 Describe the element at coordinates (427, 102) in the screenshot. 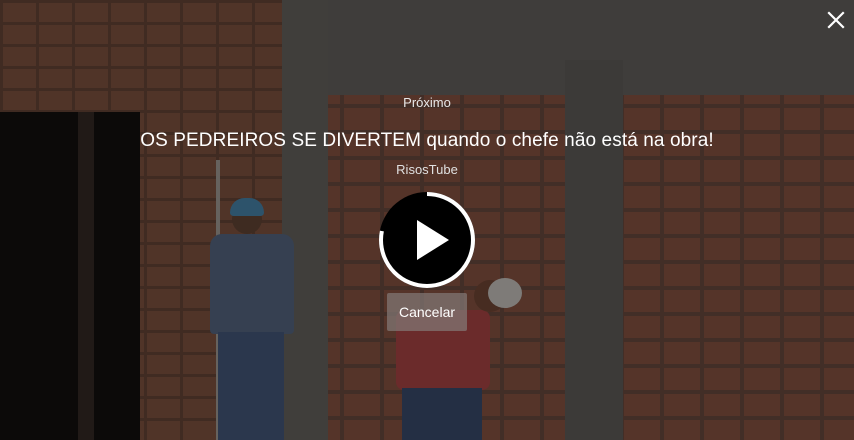

I see `up-next-label: Próximo` at that location.